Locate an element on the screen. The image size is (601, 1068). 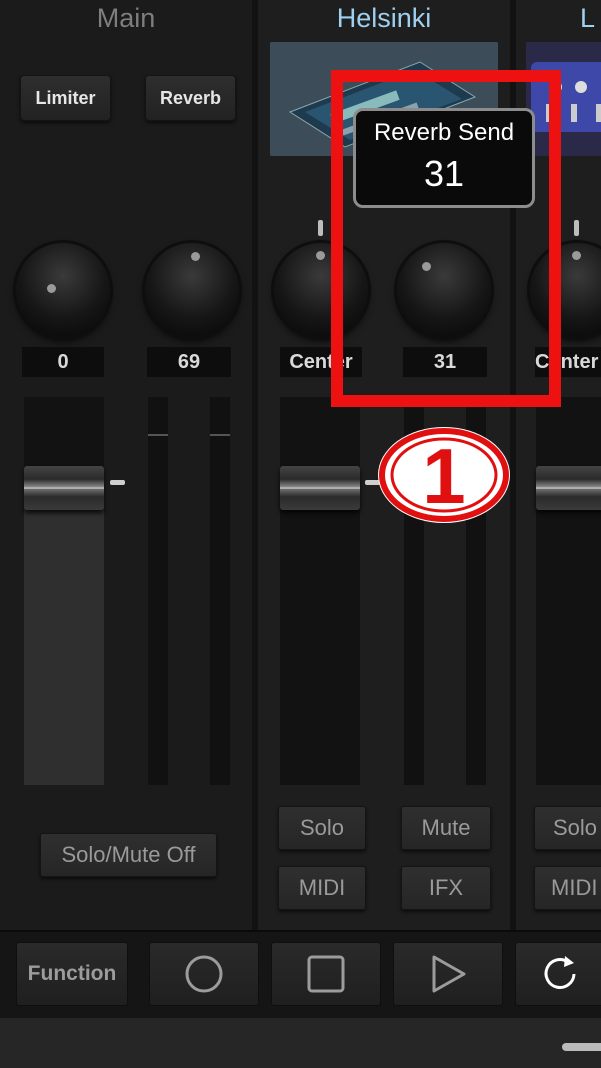
channel-name-main: Main is located at coordinates (126, 18).